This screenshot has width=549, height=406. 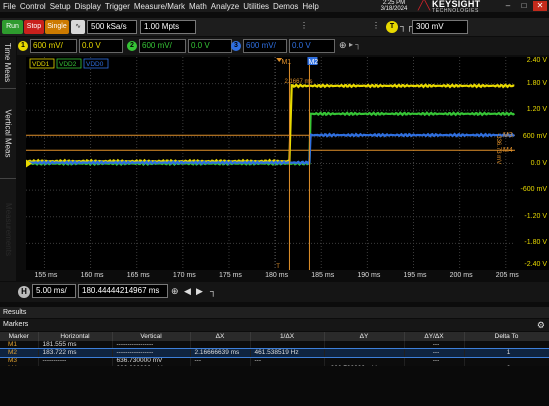 I want to click on window-controls: – □ ✕, so click(x=523, y=6).